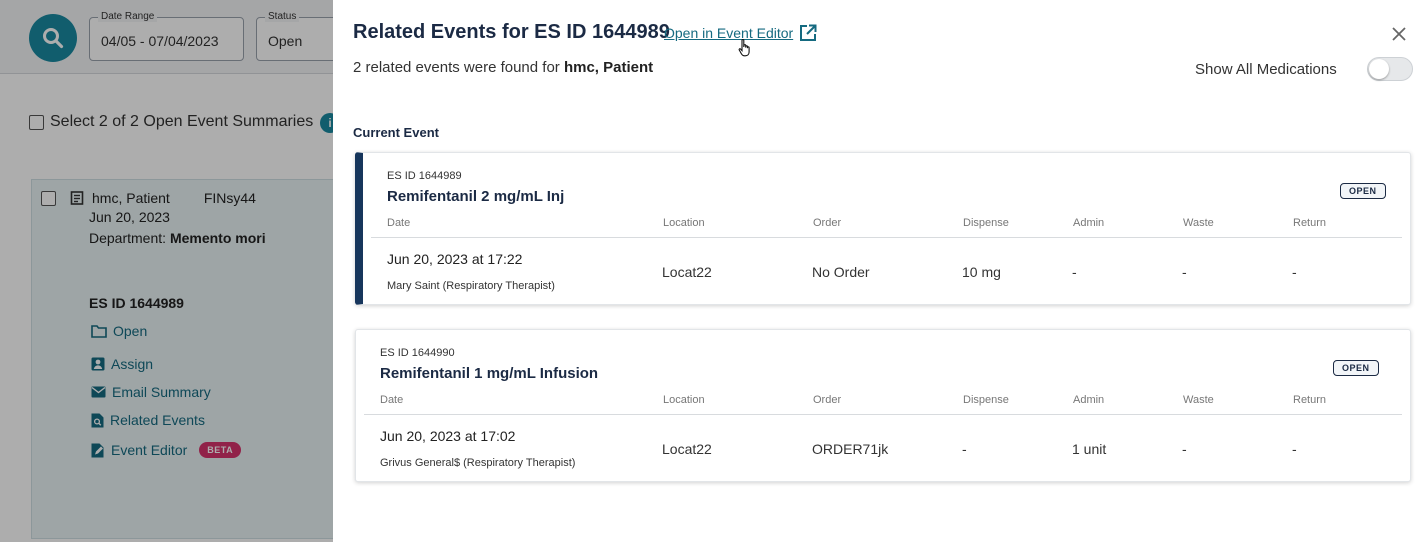  Describe the element at coordinates (1390, 69) in the screenshot. I see `show-all-medications-toggle` at that location.